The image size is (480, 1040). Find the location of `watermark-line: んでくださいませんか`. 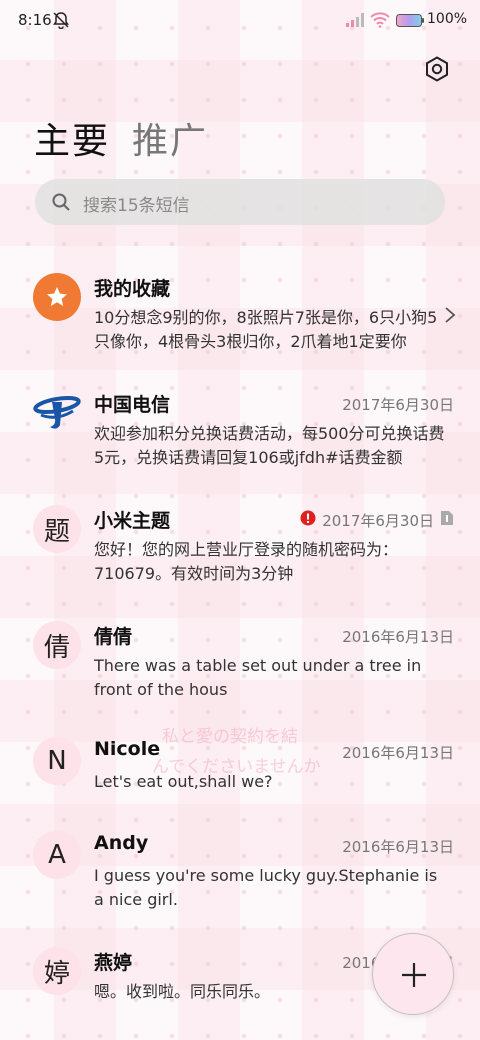

watermark-line: んでくださいませんか is located at coordinates (236, 767).